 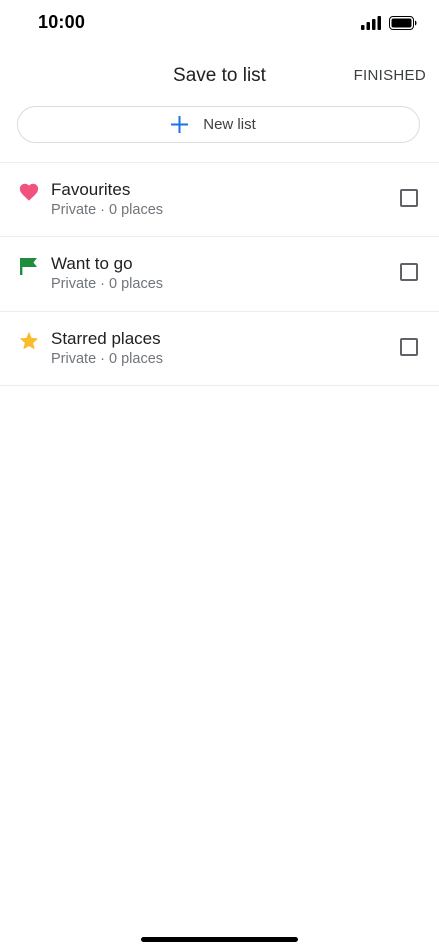 What do you see at coordinates (219, 385) in the screenshot?
I see `divider` at bounding box center [219, 385].